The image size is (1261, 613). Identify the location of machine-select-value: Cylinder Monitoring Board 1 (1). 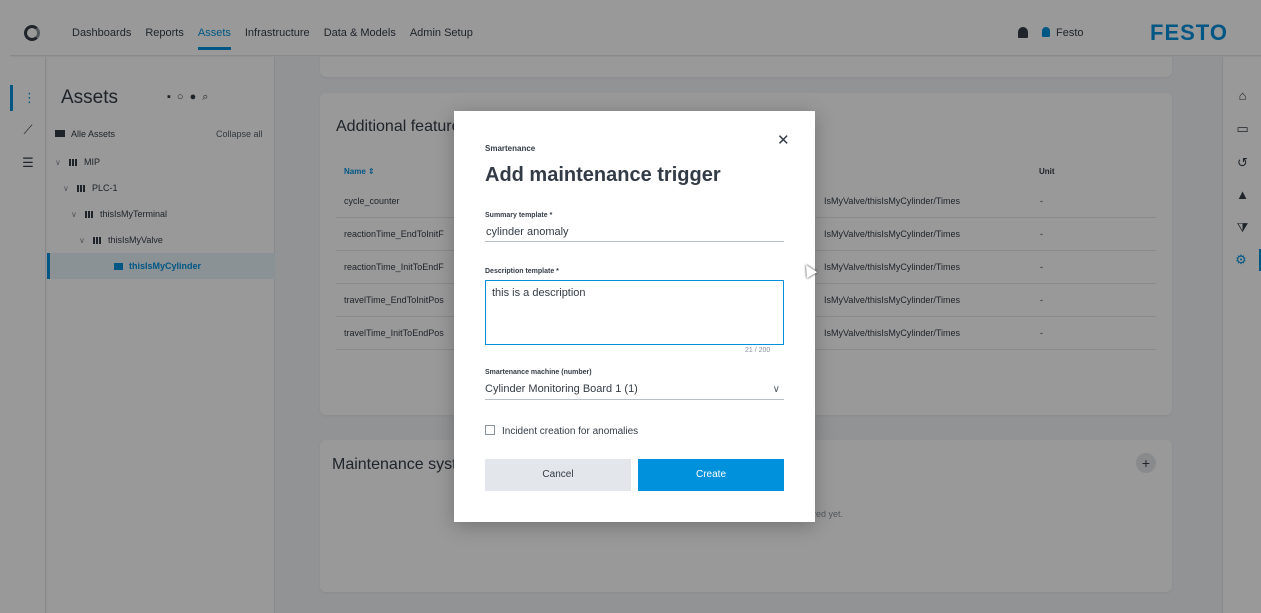
(561, 389).